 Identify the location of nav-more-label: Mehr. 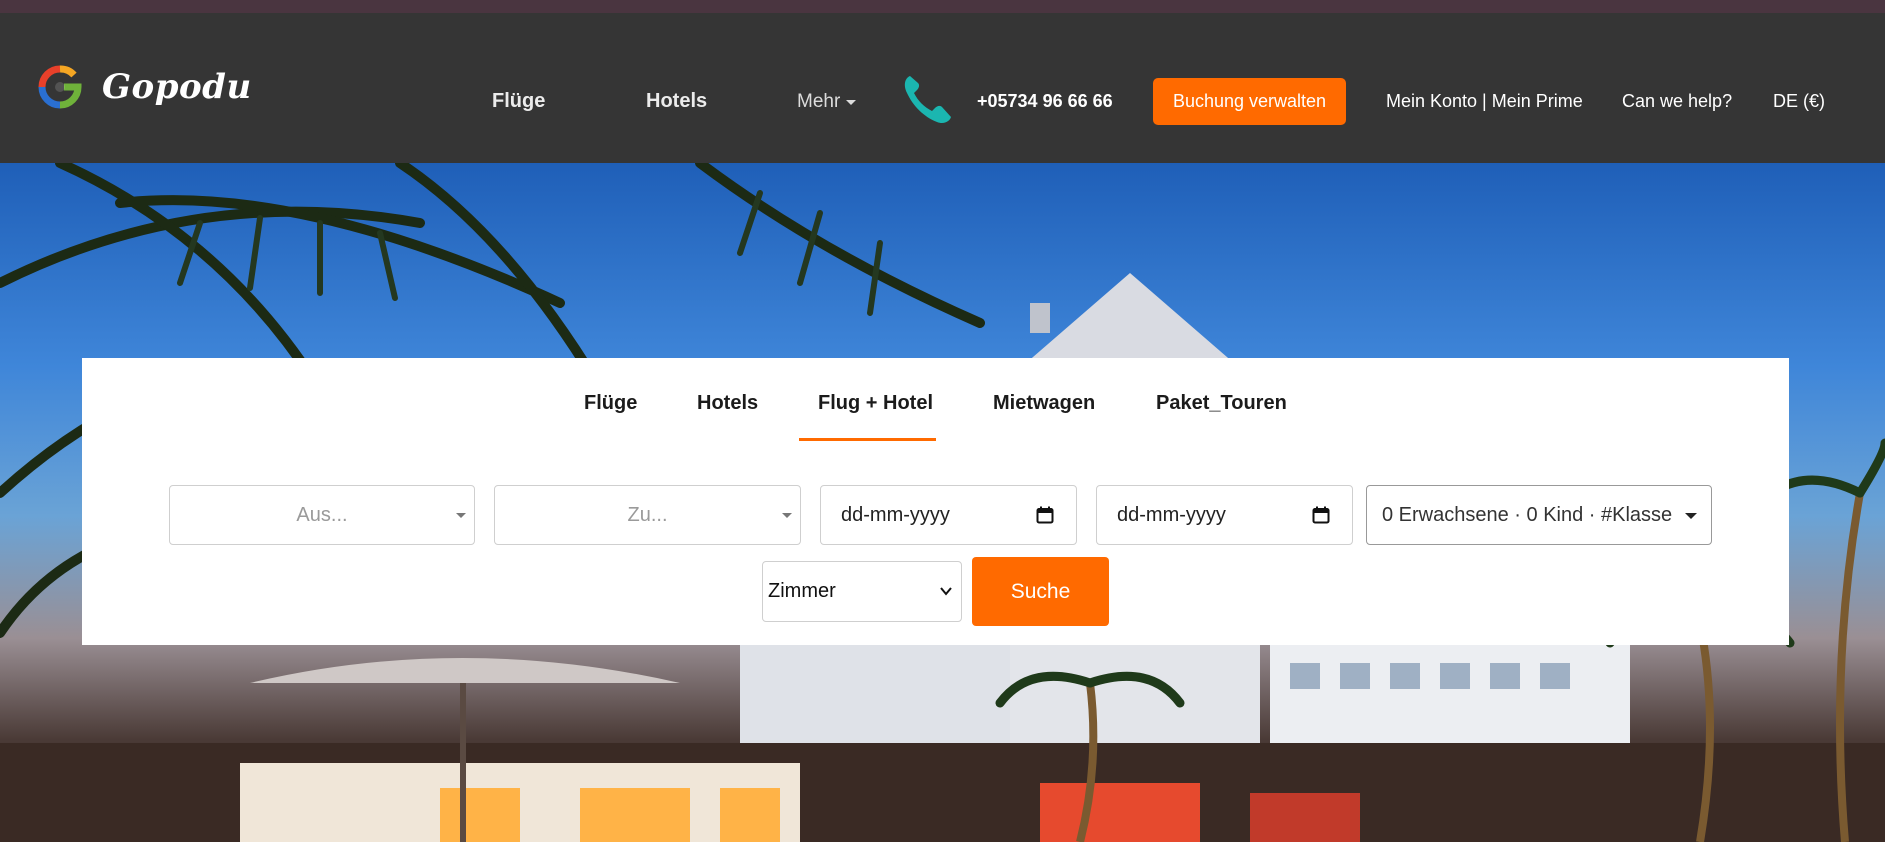
(819, 101).